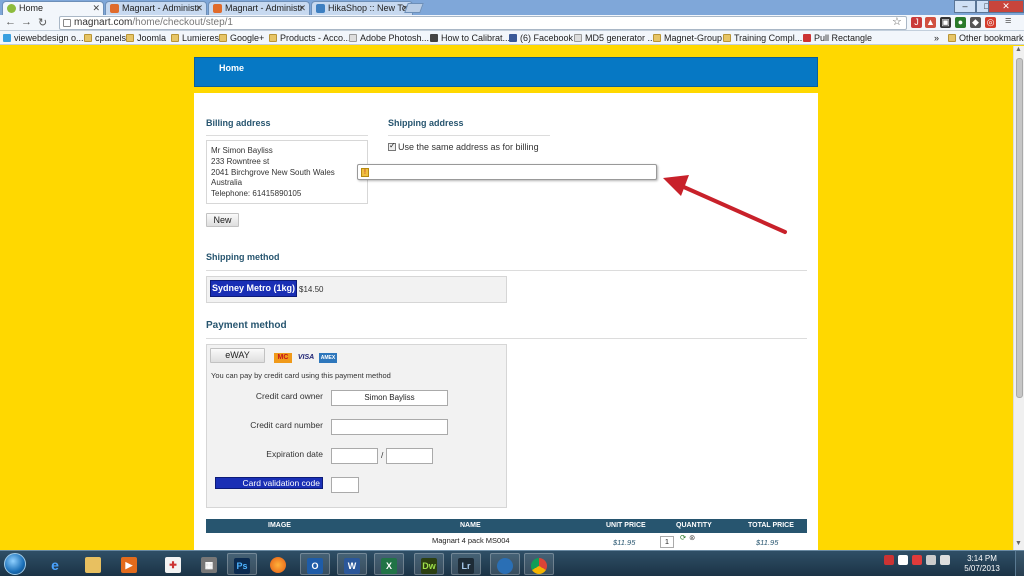 This screenshot has width=1024, height=576. Describe the element at coordinates (1006, 6) in the screenshot. I see `close-window-button: ✕` at that location.